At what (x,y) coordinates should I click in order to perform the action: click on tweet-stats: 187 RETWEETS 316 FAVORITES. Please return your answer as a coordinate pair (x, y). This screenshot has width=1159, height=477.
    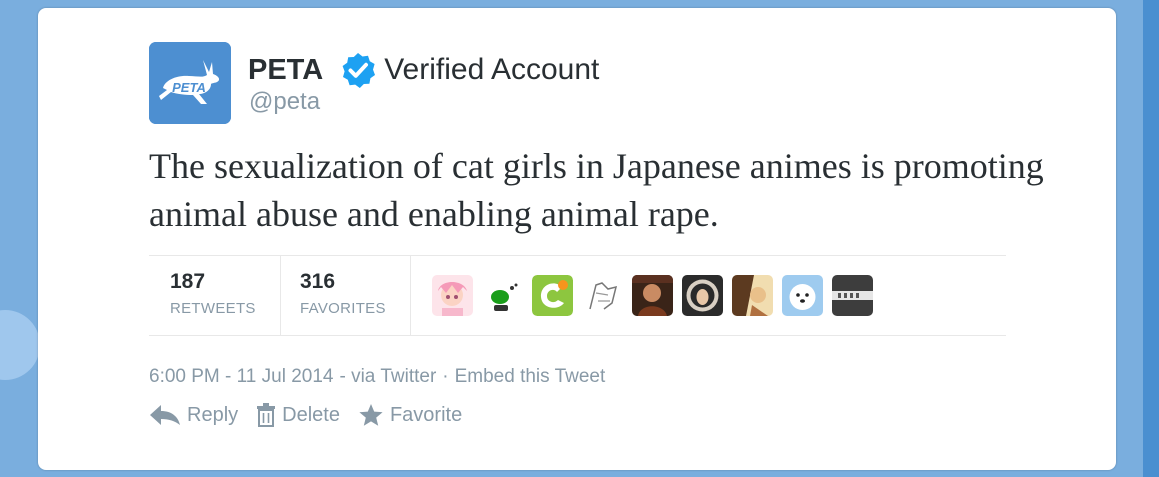
    Looking at the image, I should click on (577, 295).